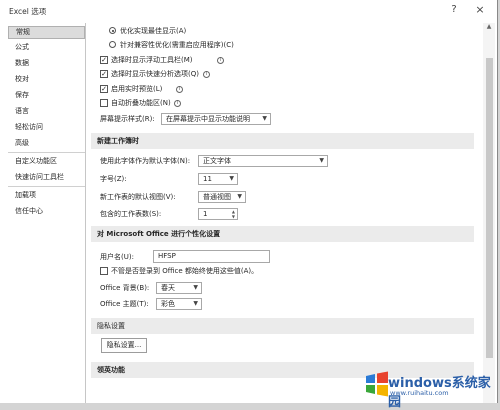  I want to click on spinner-arrows-icon: ▲ ▼, so click(233, 214).